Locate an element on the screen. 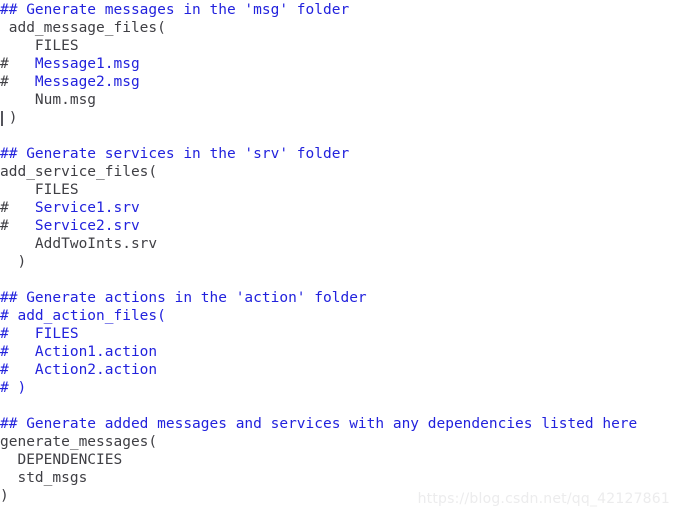 The height and width of the screenshot is (516, 678). code-line-text: Message2.msg is located at coordinates (74, 82).